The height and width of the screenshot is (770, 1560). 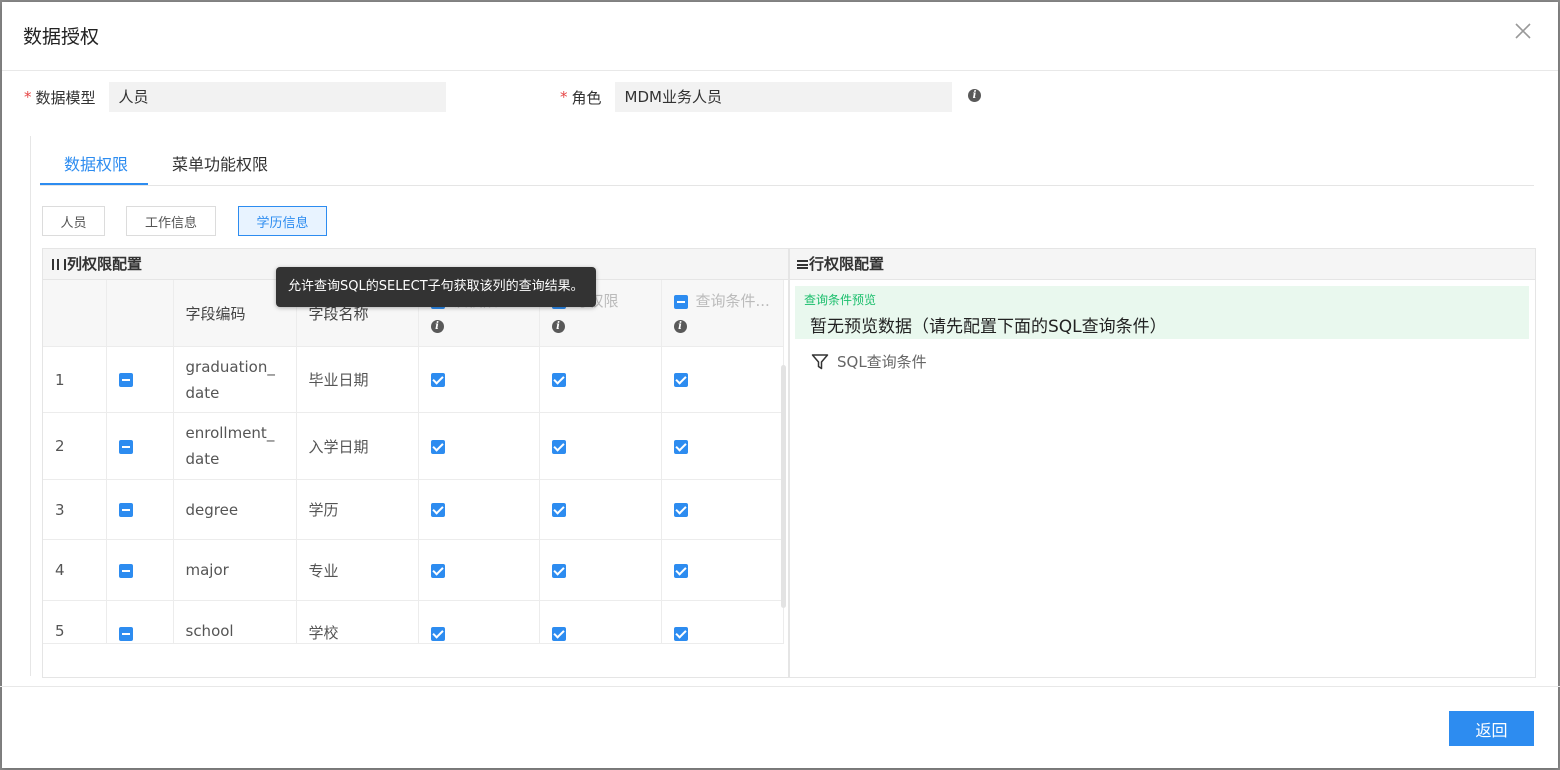 I want to click on subtab-work-info: 工作信息, so click(x=171, y=221).